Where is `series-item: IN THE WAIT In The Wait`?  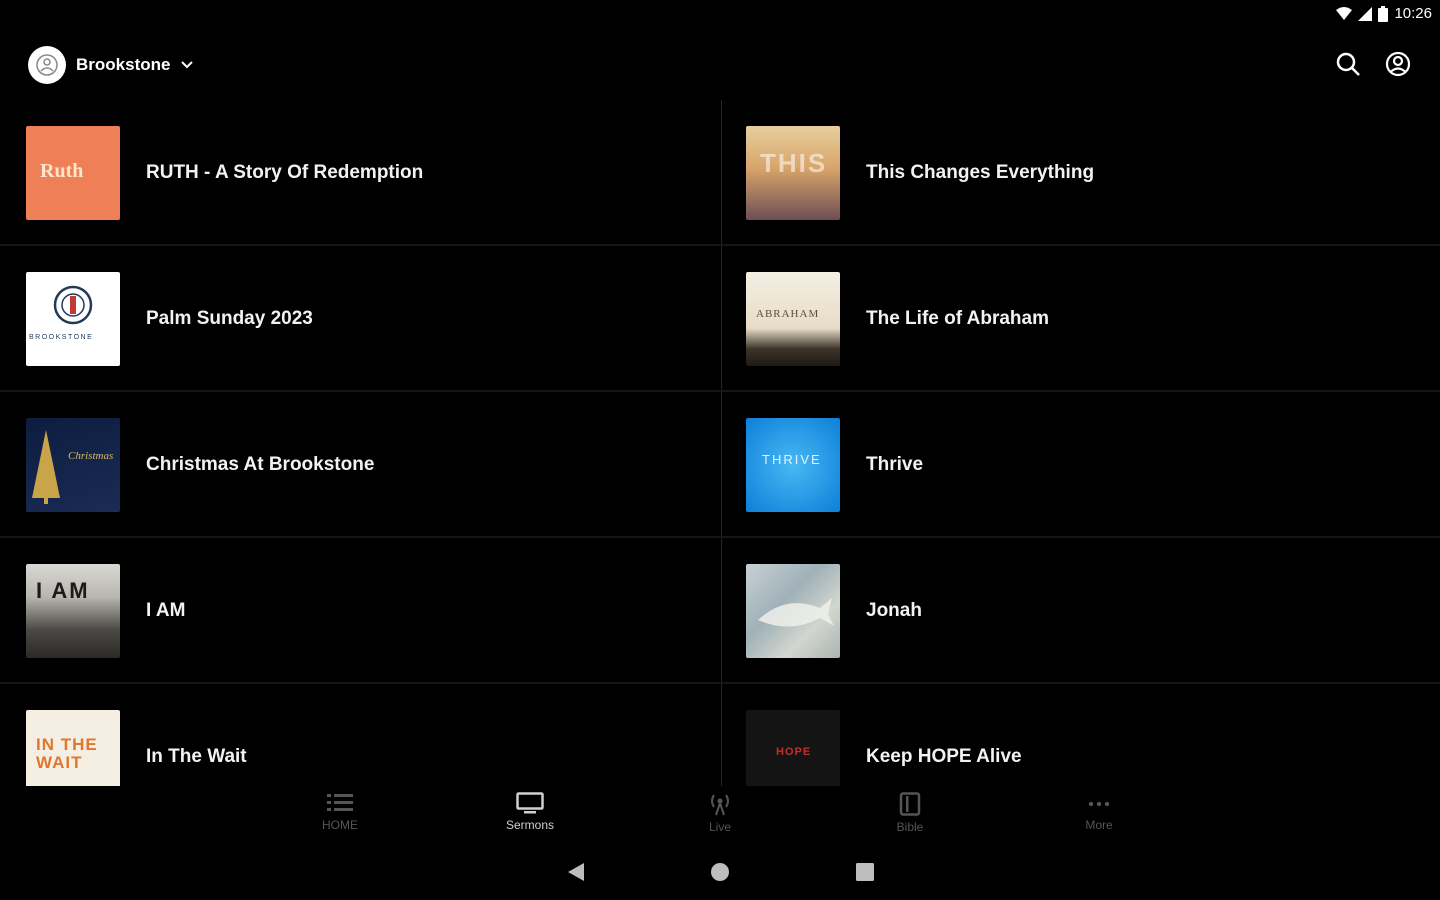
series-item: IN THE WAIT In The Wait is located at coordinates (360, 735).